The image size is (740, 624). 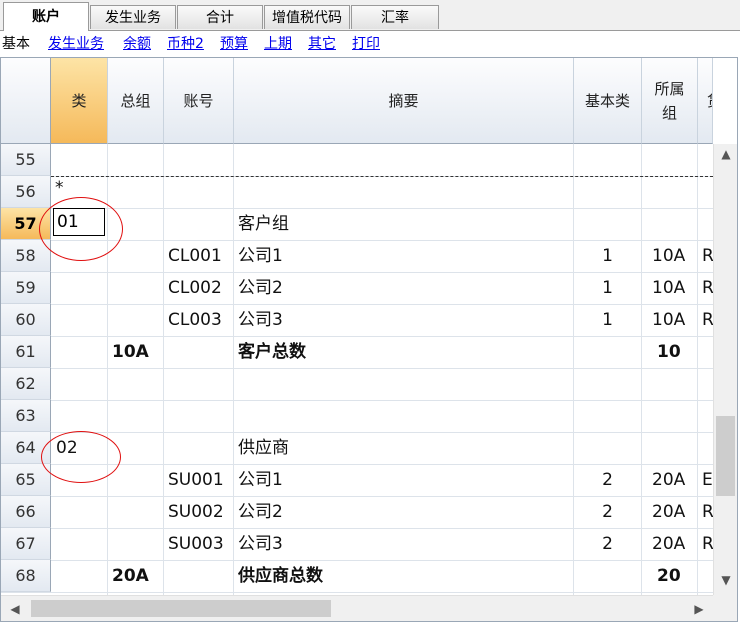 I want to click on scroll-right-icon: ▶, so click(x=699, y=609).